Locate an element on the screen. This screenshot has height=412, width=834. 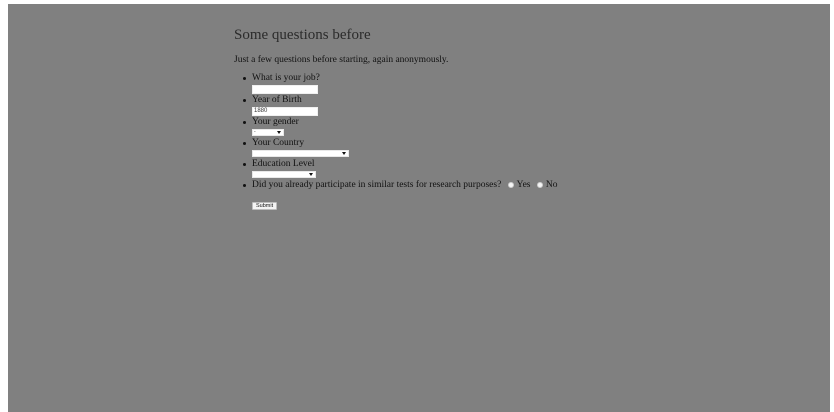
gender-label: Your gender is located at coordinates (275, 122).